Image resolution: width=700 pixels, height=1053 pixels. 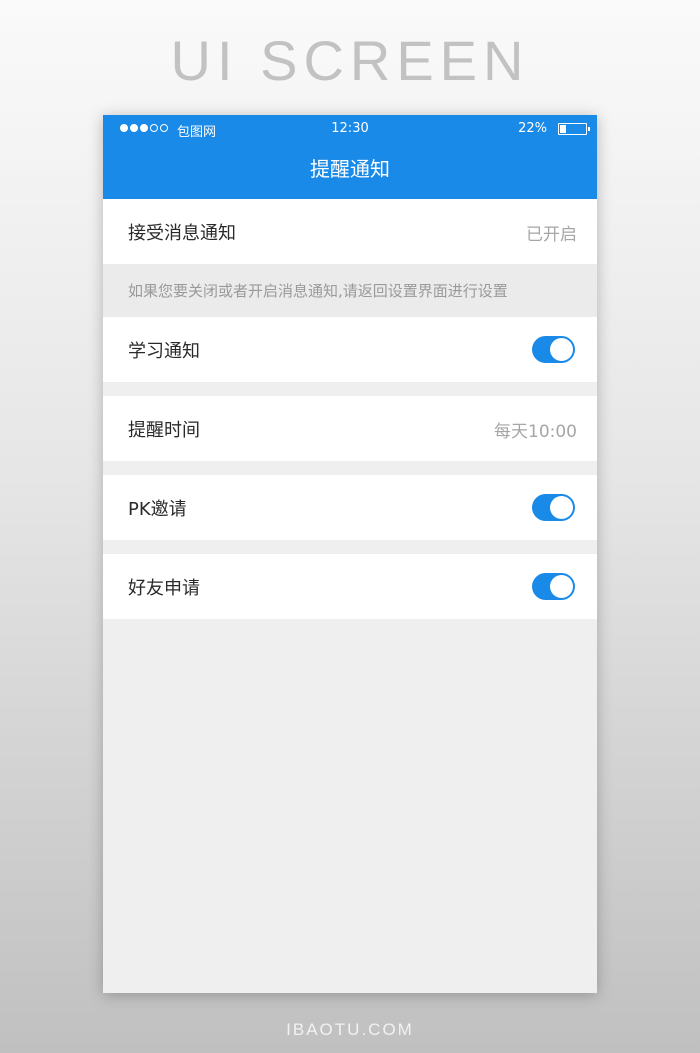 What do you see at coordinates (157, 509) in the screenshot?
I see `pk-invite-label: PK邀请` at bounding box center [157, 509].